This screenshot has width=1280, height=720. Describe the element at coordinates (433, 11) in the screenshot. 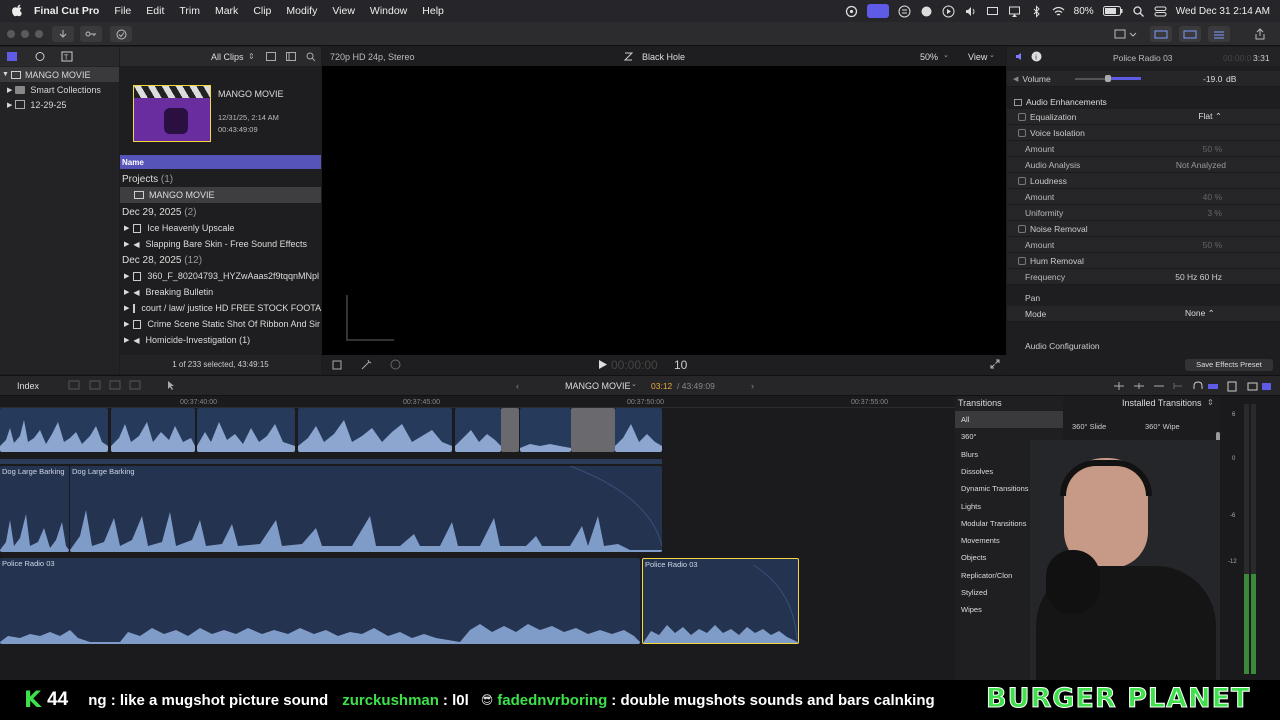

I see `menu-help: Help` at that location.